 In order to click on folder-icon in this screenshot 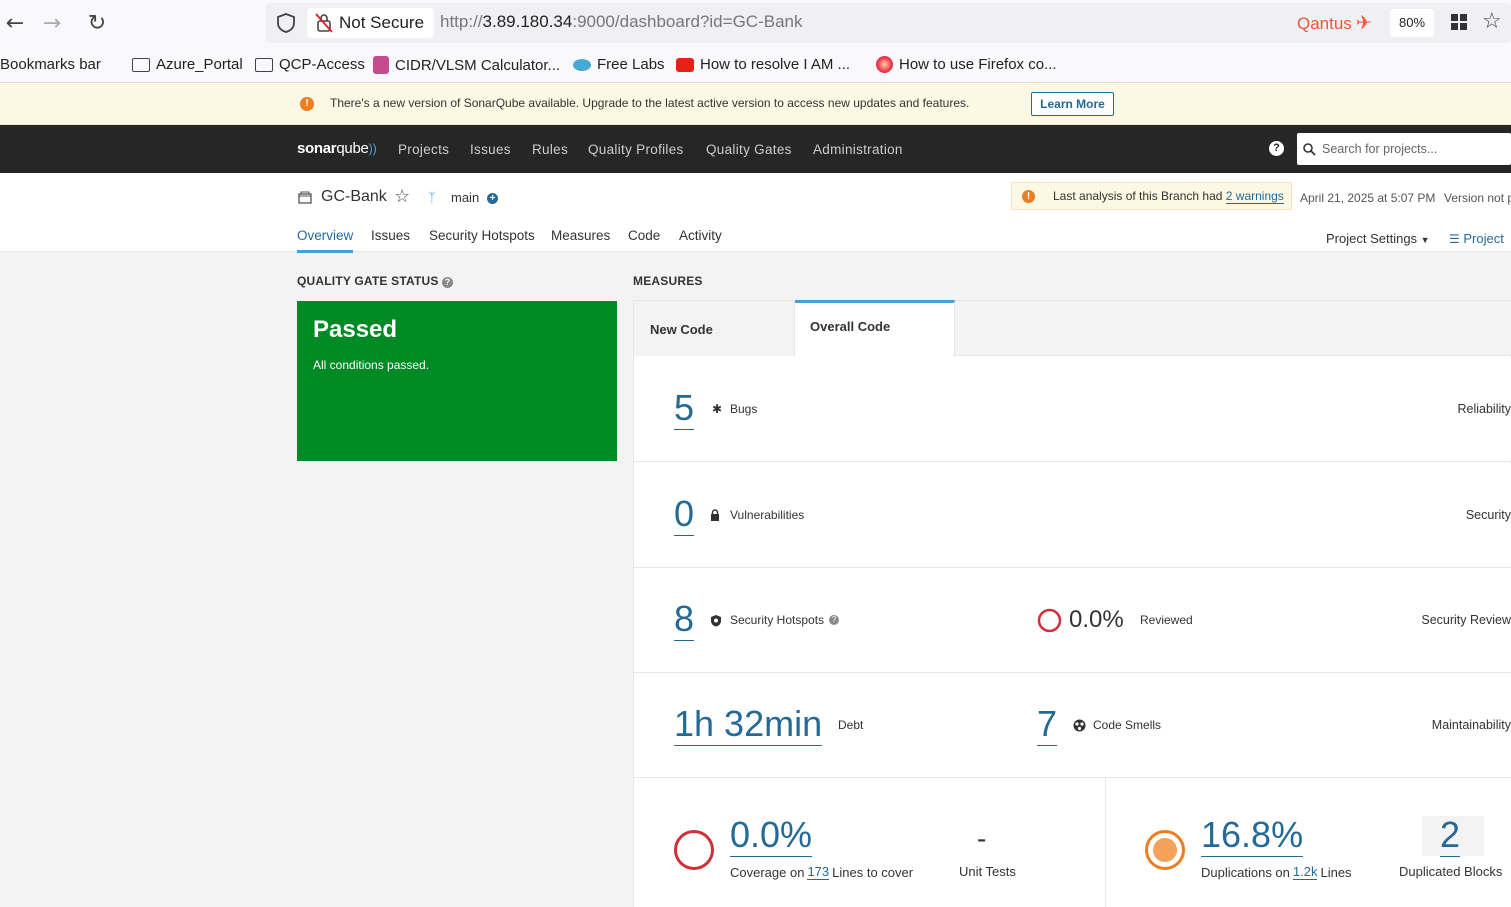, I will do `click(141, 64)`.